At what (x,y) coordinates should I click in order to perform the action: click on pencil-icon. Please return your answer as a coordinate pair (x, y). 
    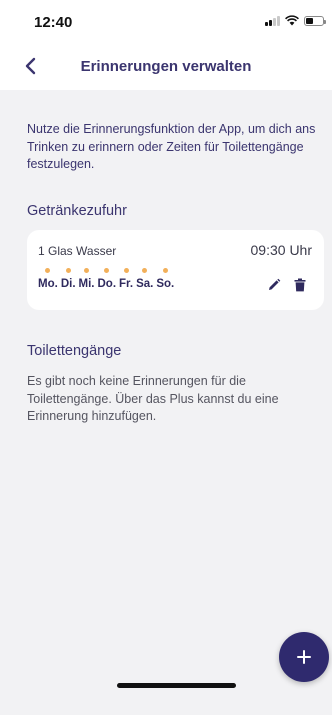
    Looking at the image, I should click on (275, 284).